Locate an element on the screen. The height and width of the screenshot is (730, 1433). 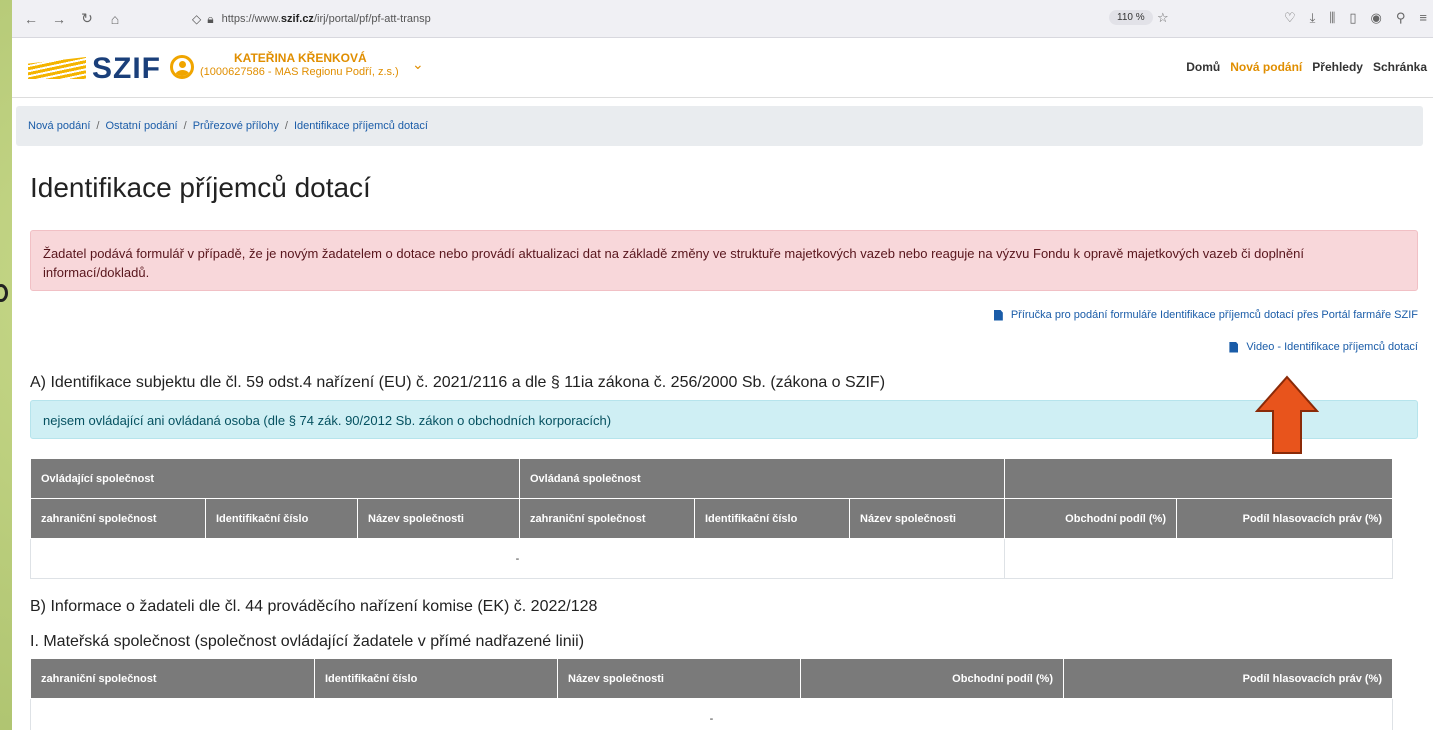
breadcrumb-item: Ostatní podání is located at coordinates (141, 126).